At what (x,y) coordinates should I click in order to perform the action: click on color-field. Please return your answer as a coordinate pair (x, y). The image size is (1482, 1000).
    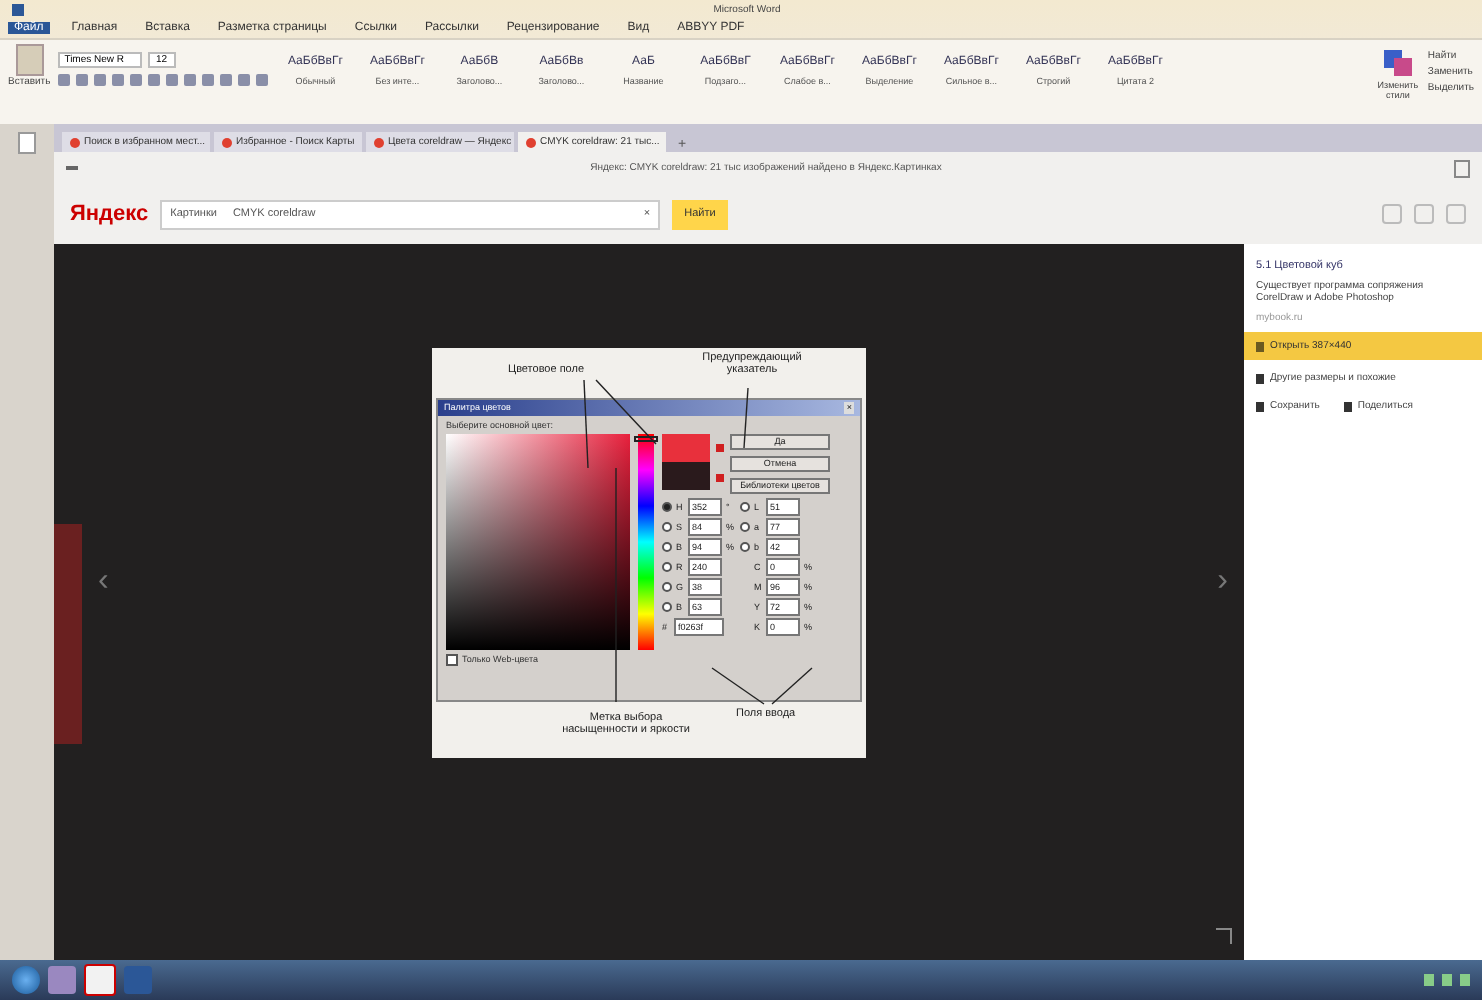
    Looking at the image, I should click on (538, 541).